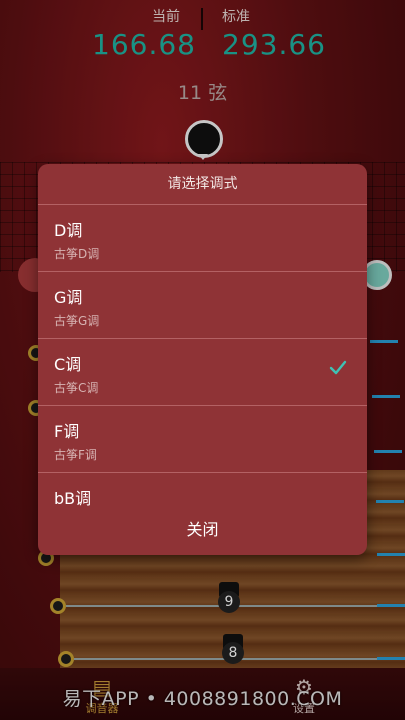  Describe the element at coordinates (202, 184) in the screenshot. I see `dialog-title: 请选择调式` at that location.